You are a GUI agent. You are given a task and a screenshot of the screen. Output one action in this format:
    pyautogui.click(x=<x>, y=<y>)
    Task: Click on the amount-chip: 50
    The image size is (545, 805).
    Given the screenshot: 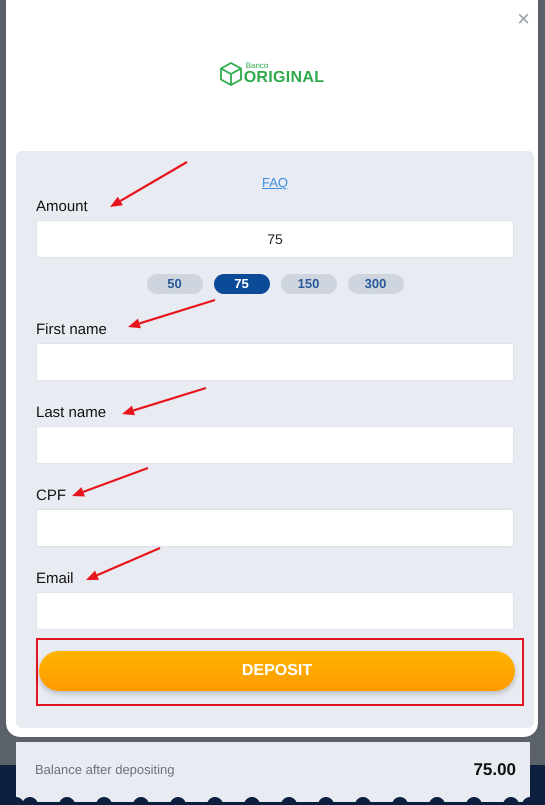 What is the action you would take?
    pyautogui.click(x=174, y=284)
    